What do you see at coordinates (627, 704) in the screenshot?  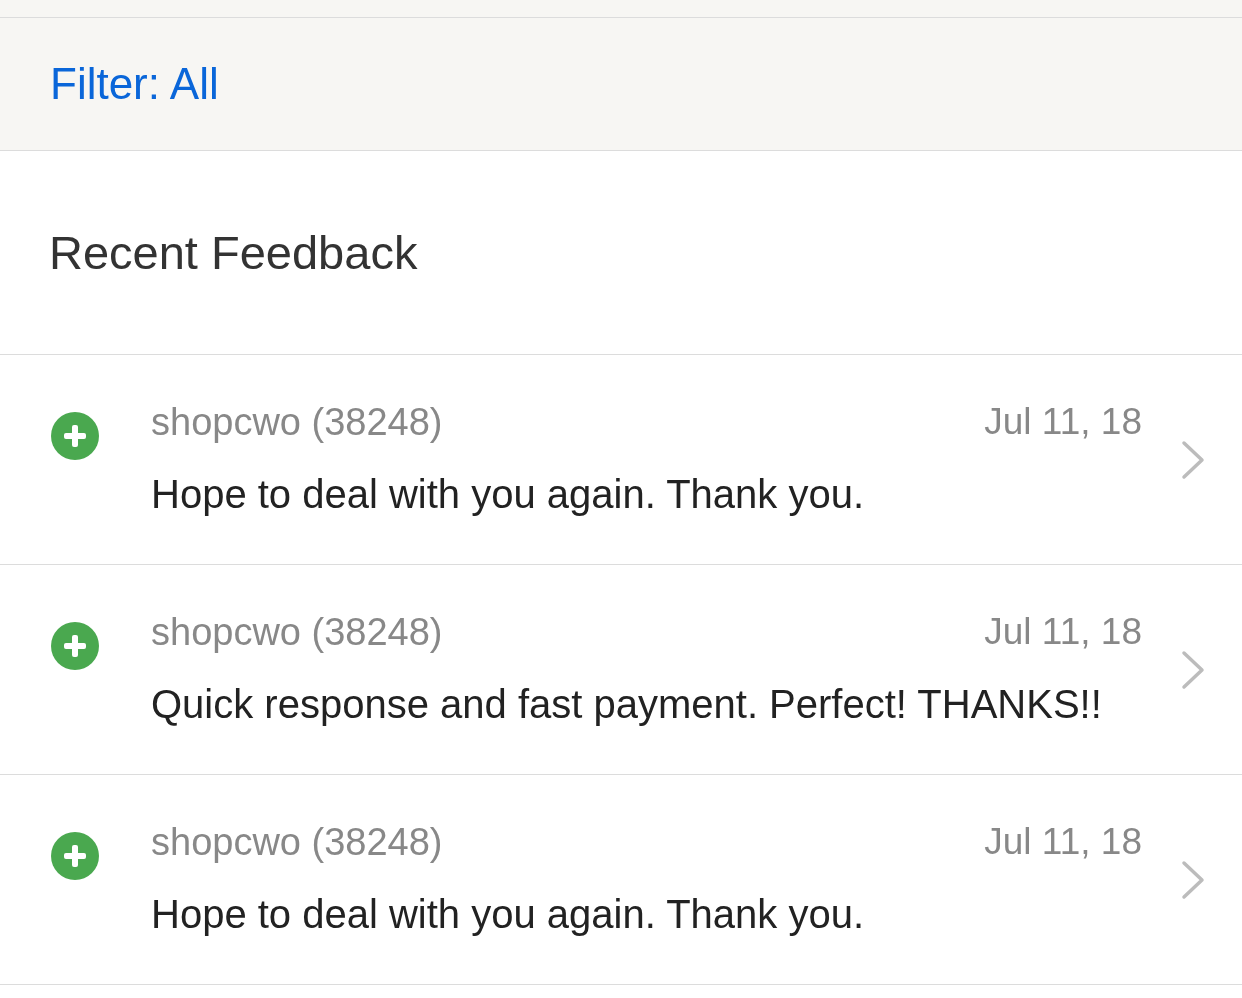 I see `feedback-comment: Quick response and fast payment. Perfect! THANKS!!` at bounding box center [627, 704].